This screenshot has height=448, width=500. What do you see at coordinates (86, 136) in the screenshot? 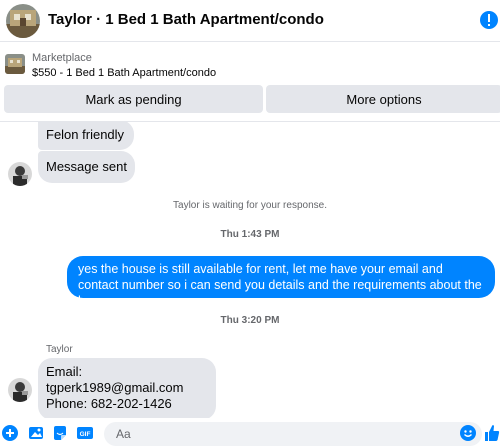
I see `incoming-message: Felon friendly` at bounding box center [86, 136].